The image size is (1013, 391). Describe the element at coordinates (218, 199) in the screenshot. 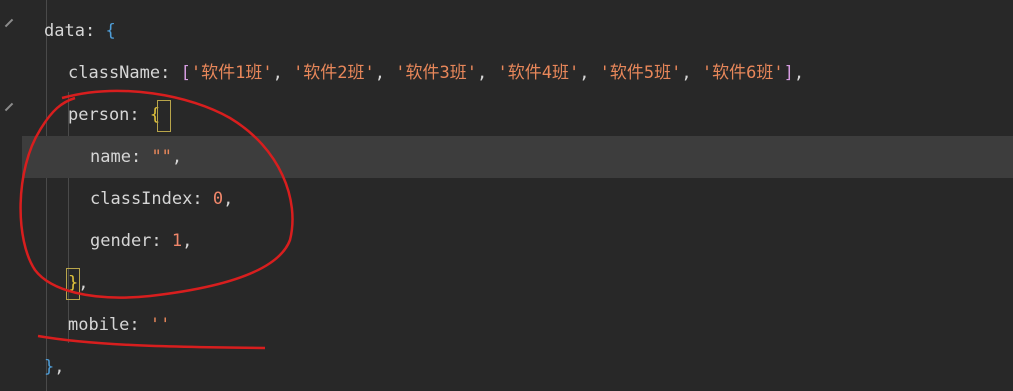

I see `classindex-value: 0` at that location.